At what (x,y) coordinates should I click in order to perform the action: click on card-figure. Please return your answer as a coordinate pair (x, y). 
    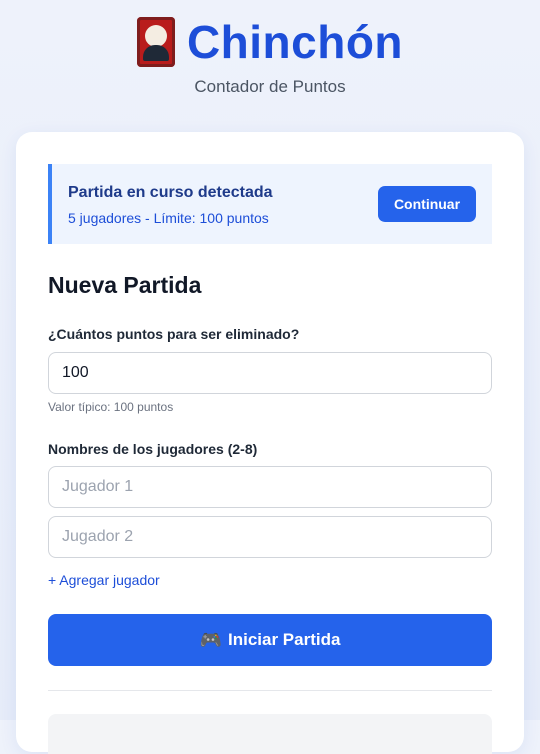
    Looking at the image, I should click on (155, 53).